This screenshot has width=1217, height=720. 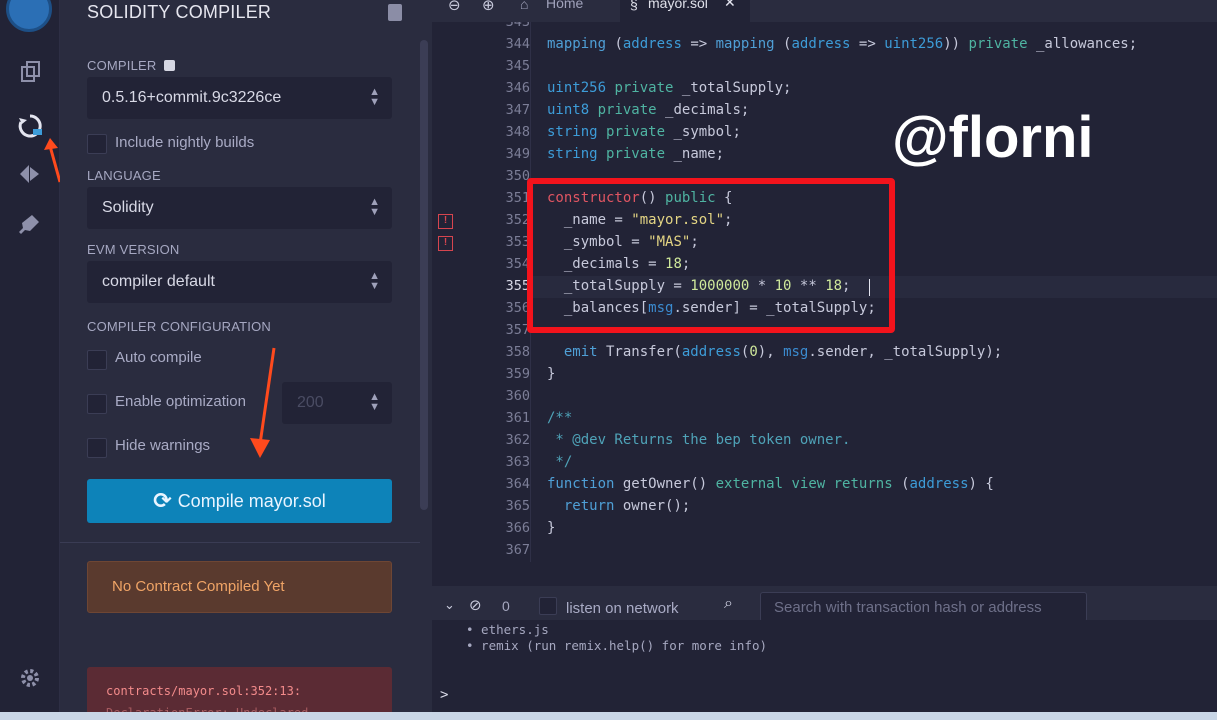 What do you see at coordinates (517, 110) in the screenshot?
I see `line-number: 347` at bounding box center [517, 110].